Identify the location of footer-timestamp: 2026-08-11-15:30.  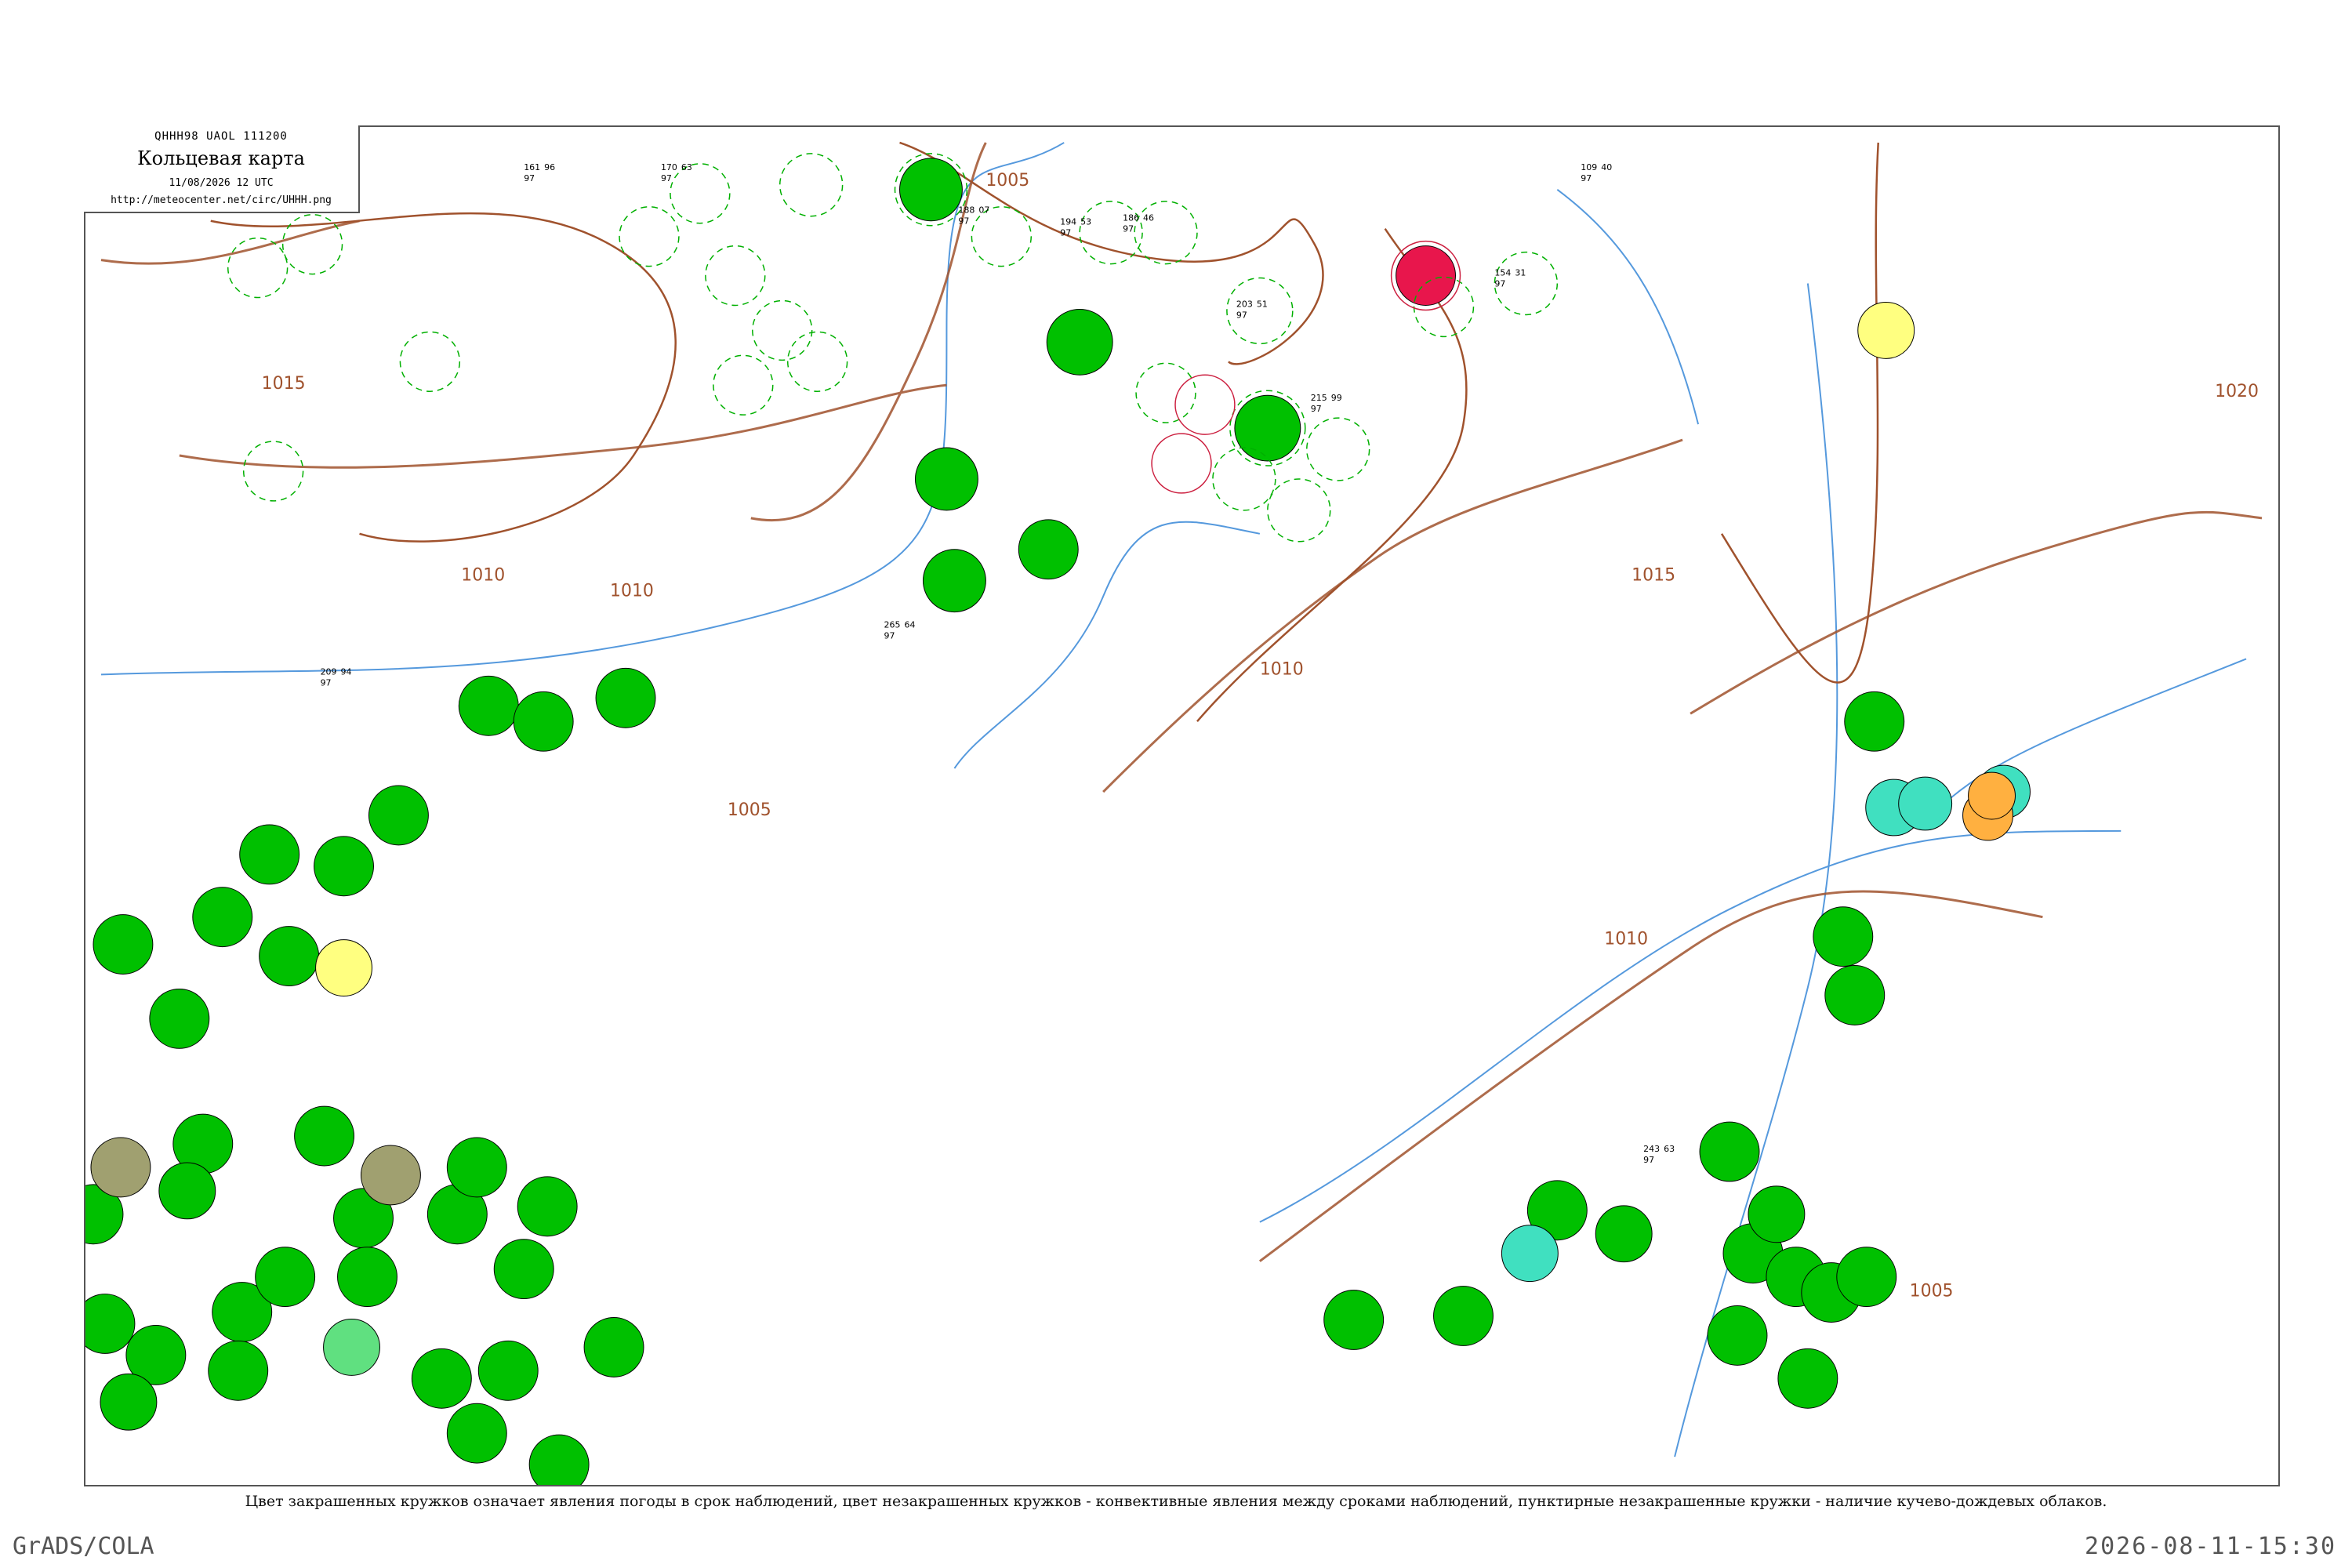
(2210, 1546).